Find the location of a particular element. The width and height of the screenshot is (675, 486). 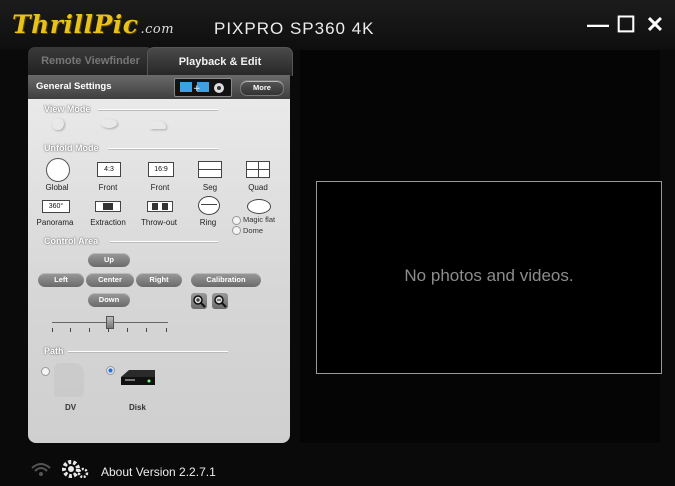

minimize-button: — is located at coordinates (598, 25).